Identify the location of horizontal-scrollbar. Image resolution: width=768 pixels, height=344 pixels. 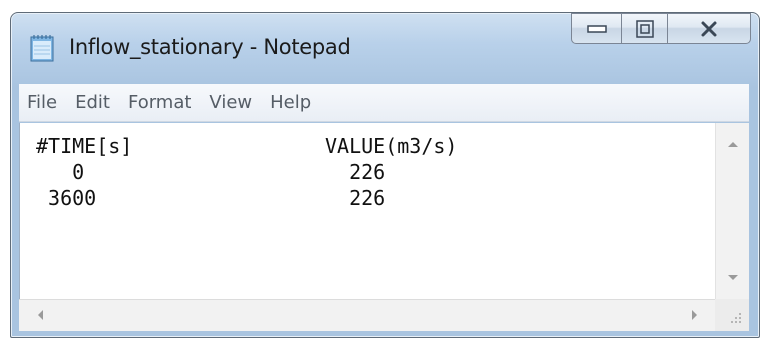
(384, 315).